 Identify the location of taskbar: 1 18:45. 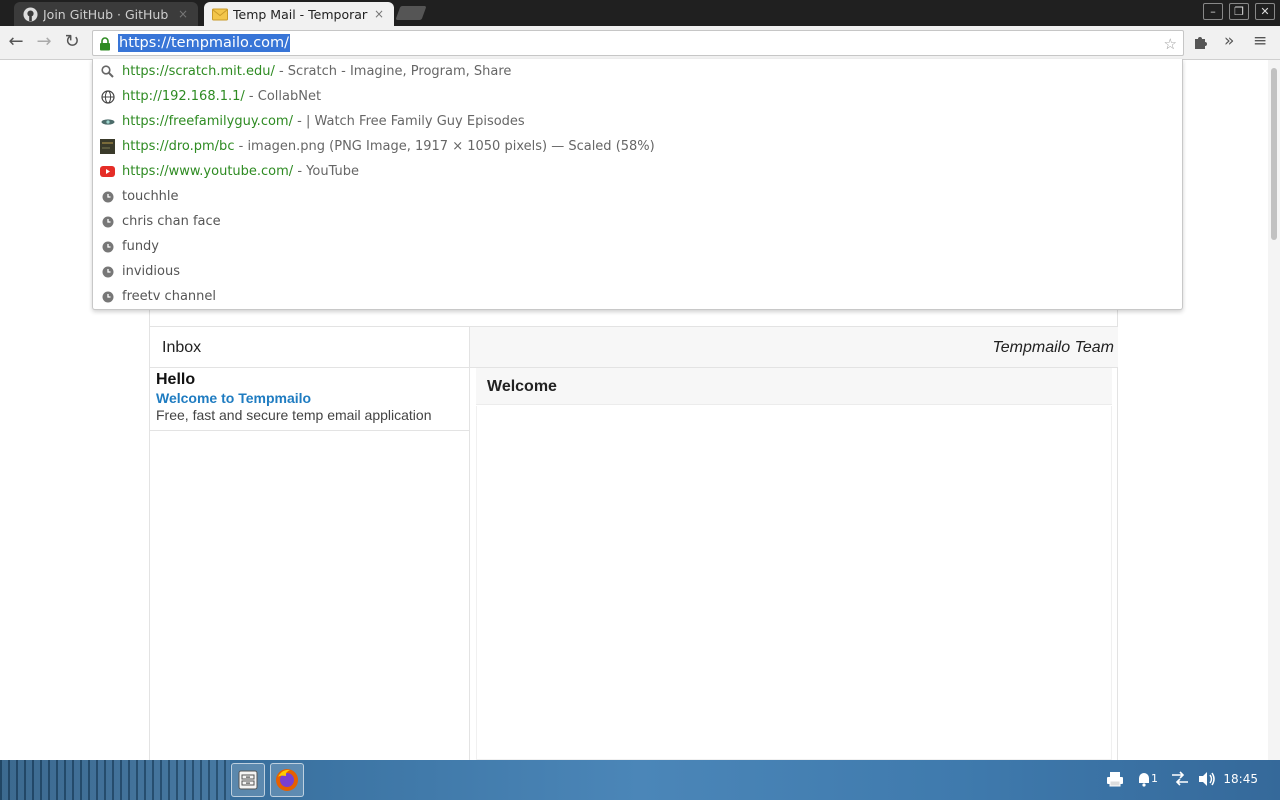
(640, 780).